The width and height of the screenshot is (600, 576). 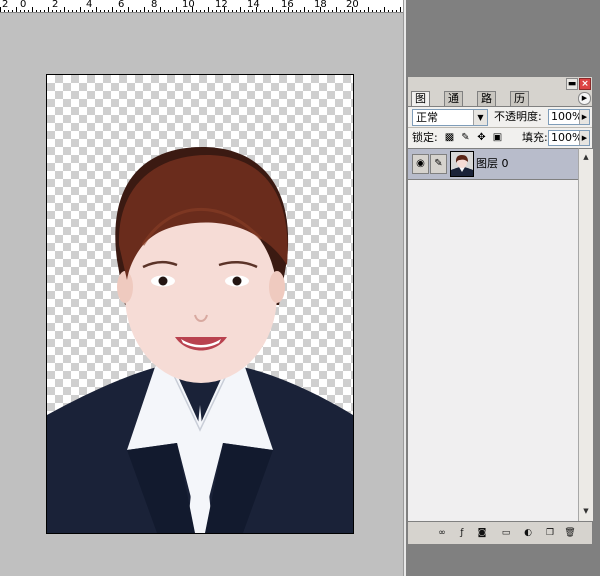 I want to click on horizontal-ruler: 2 0 2 4 6 8 10 12 14 16 18 20, so click(x=202, y=6).